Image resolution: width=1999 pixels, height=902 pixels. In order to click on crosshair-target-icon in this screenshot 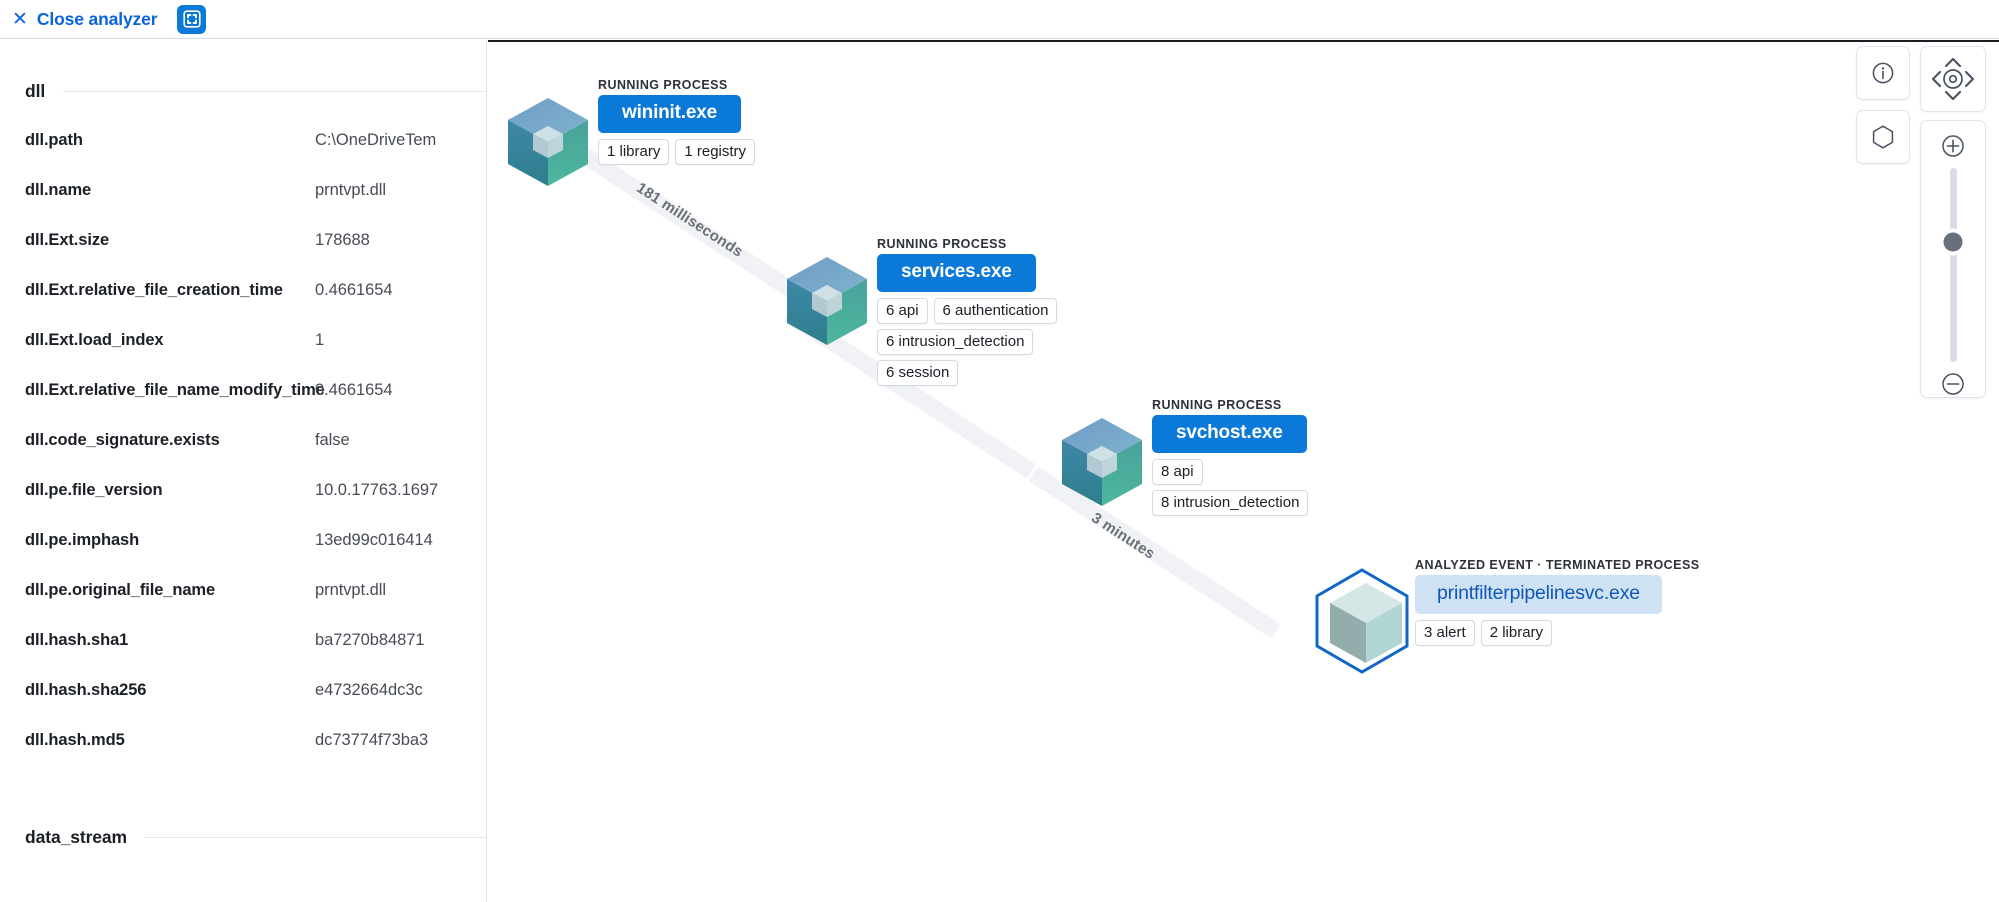, I will do `click(1953, 79)`.